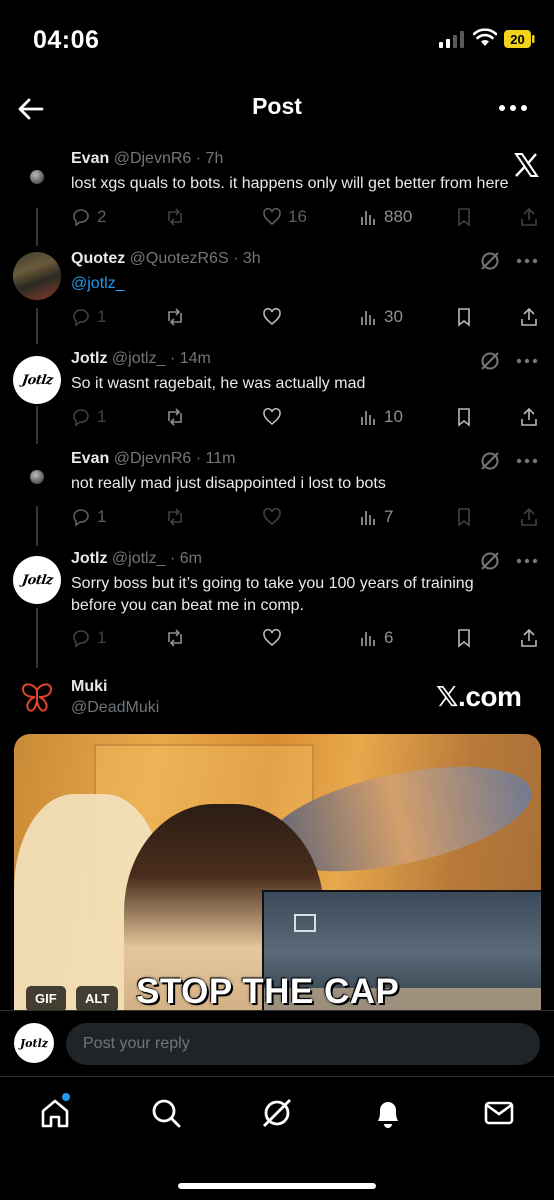  What do you see at coordinates (277, 1186) in the screenshot?
I see `home-indicator` at bounding box center [277, 1186].